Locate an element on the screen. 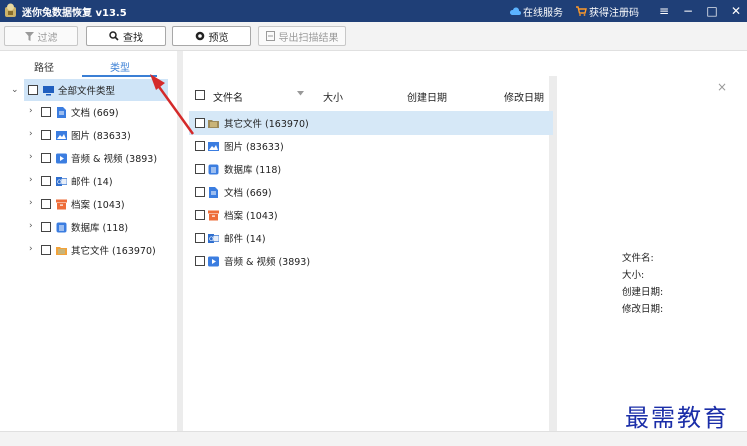 This screenshot has height=446, width=747. annotation-arrow is located at coordinates (172, 104).